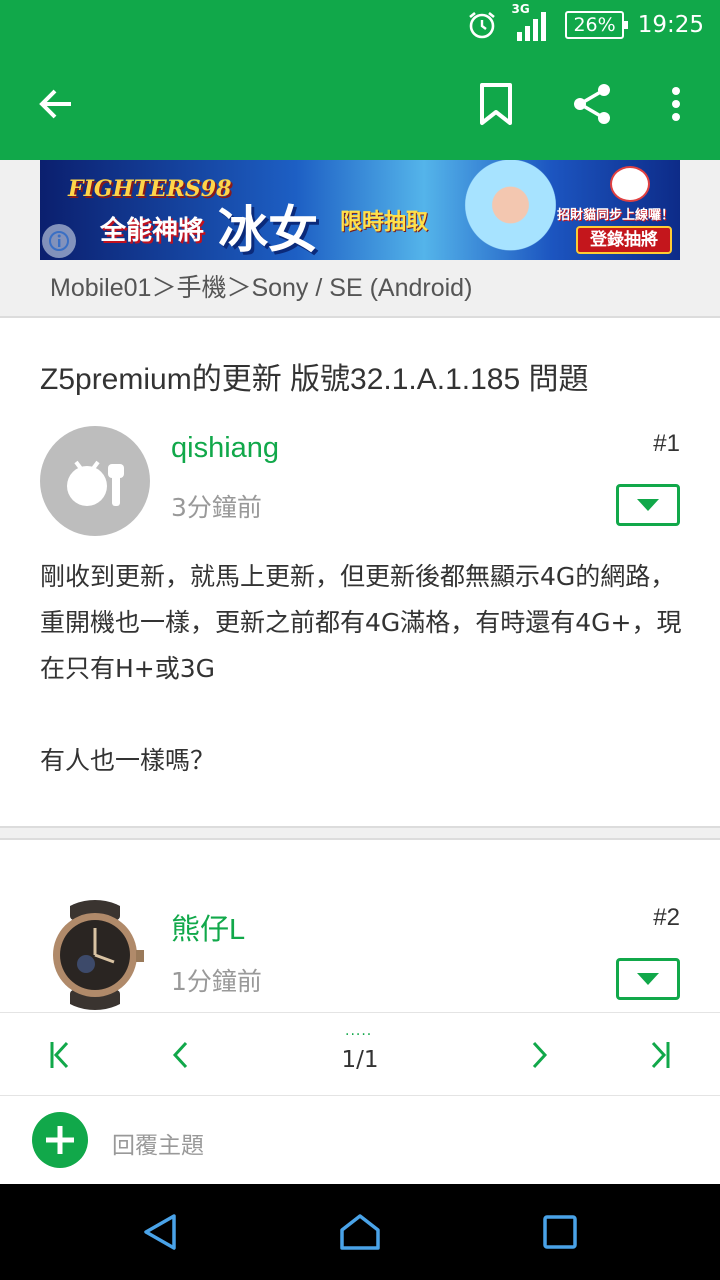 This screenshot has width=720, height=1280. I want to click on reply-bar: 回覆主題, so click(360, 1140).